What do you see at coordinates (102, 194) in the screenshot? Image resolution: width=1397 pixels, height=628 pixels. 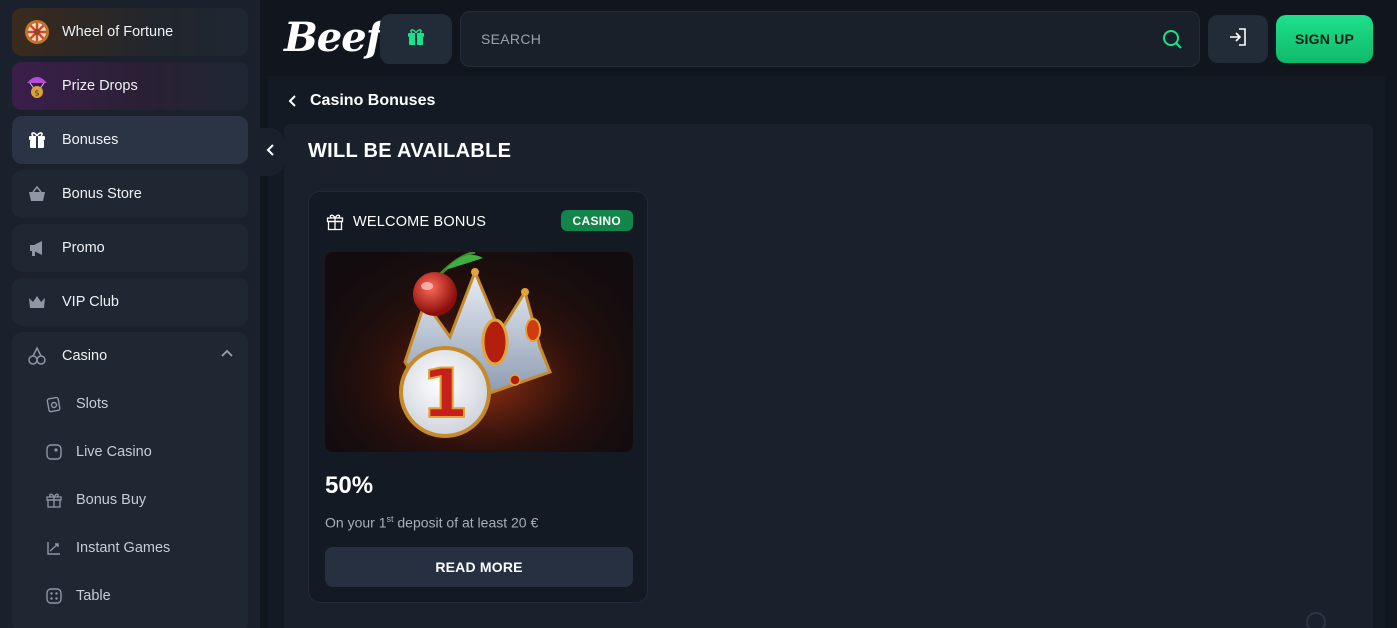 I see `sidebar-item-label: Bonus Store` at bounding box center [102, 194].